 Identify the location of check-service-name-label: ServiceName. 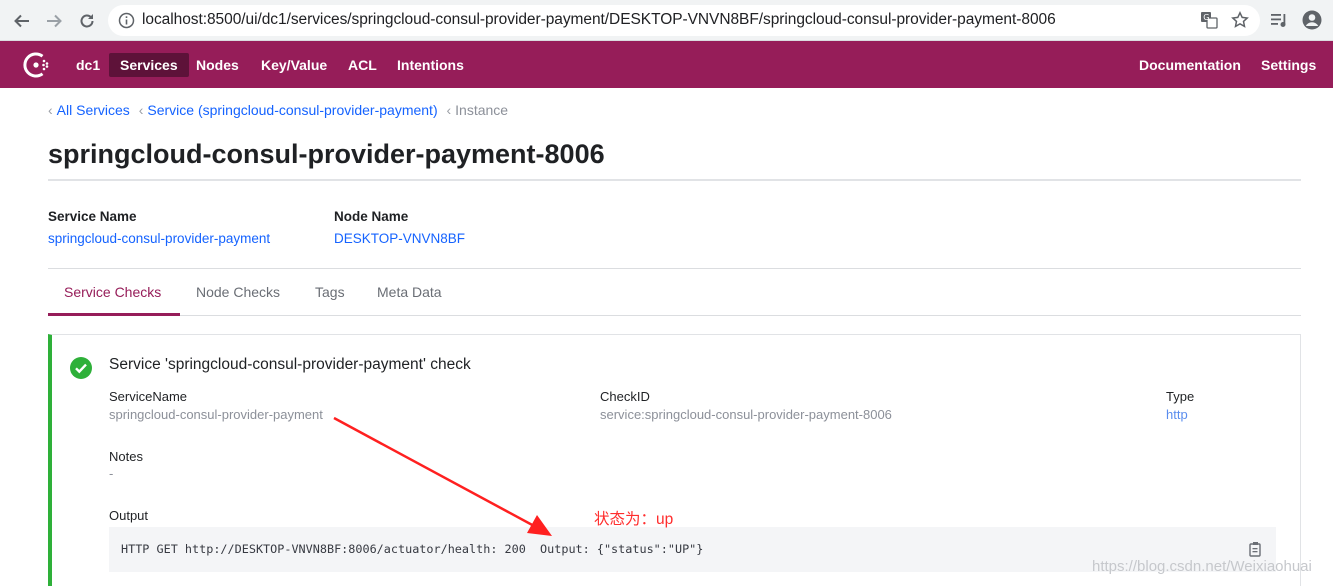
(148, 396).